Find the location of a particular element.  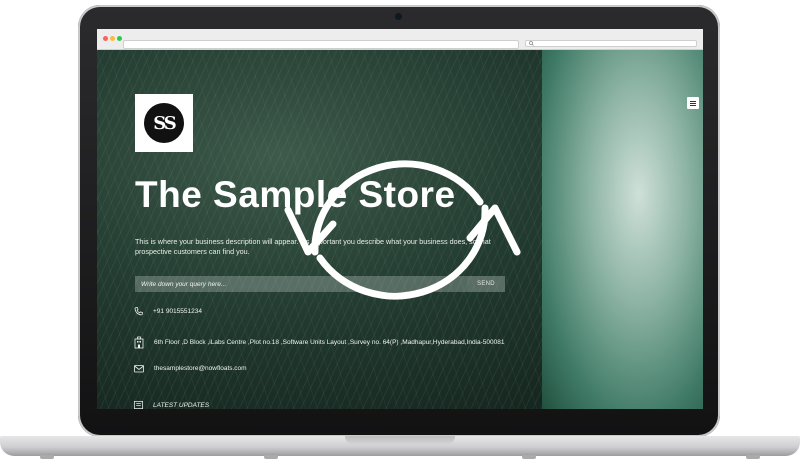

logo-mark: SS is located at coordinates (164, 123).